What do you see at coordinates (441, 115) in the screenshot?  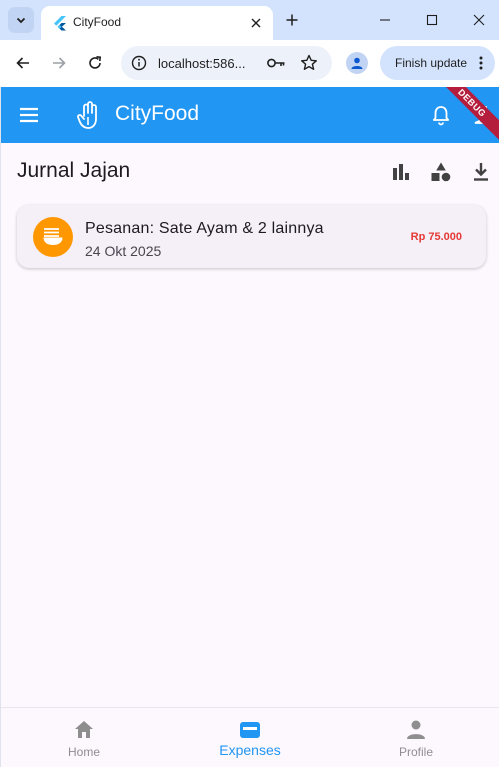 I see `bell-icon` at bounding box center [441, 115].